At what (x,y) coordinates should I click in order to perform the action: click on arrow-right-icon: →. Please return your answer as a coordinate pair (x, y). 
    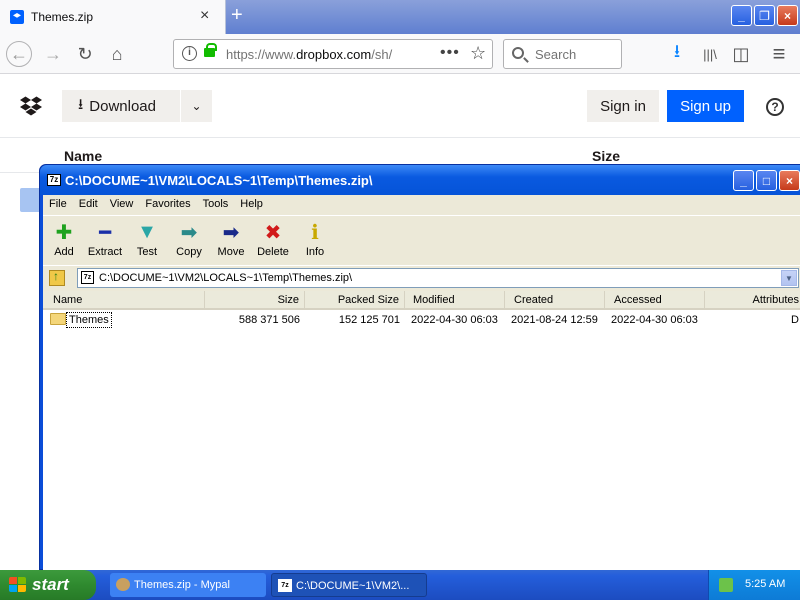
    Looking at the image, I should click on (53, 54).